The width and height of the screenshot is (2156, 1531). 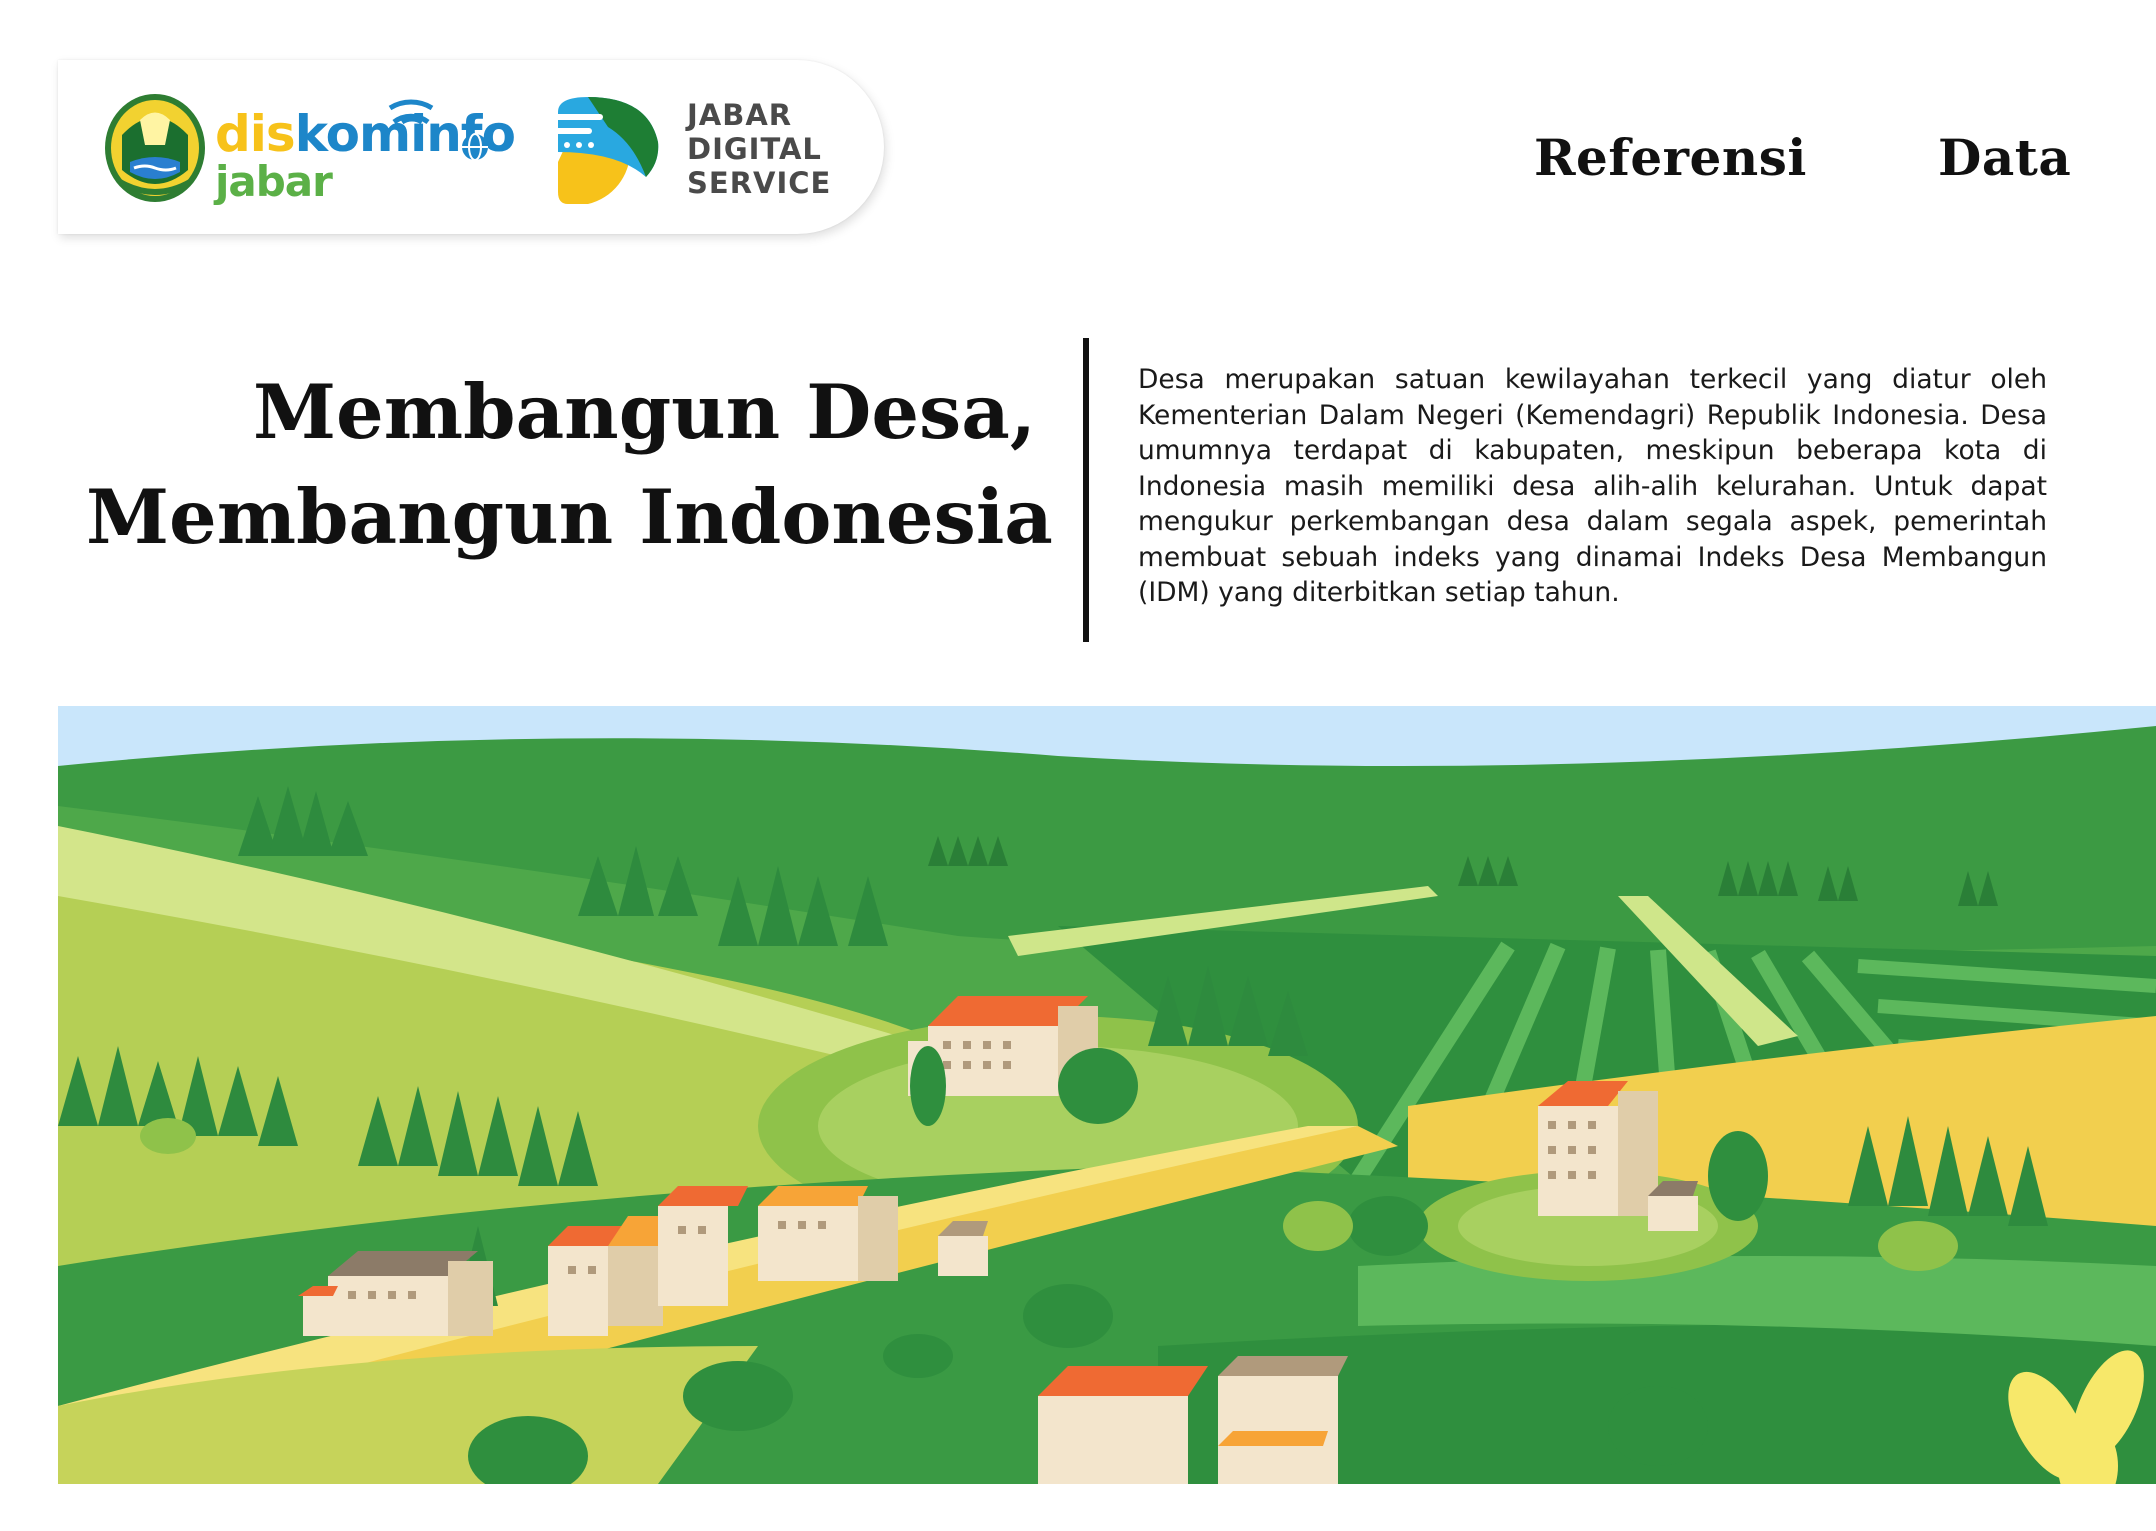 What do you see at coordinates (740, 115) in the screenshot?
I see `jds-text-line1: JABAR` at bounding box center [740, 115].